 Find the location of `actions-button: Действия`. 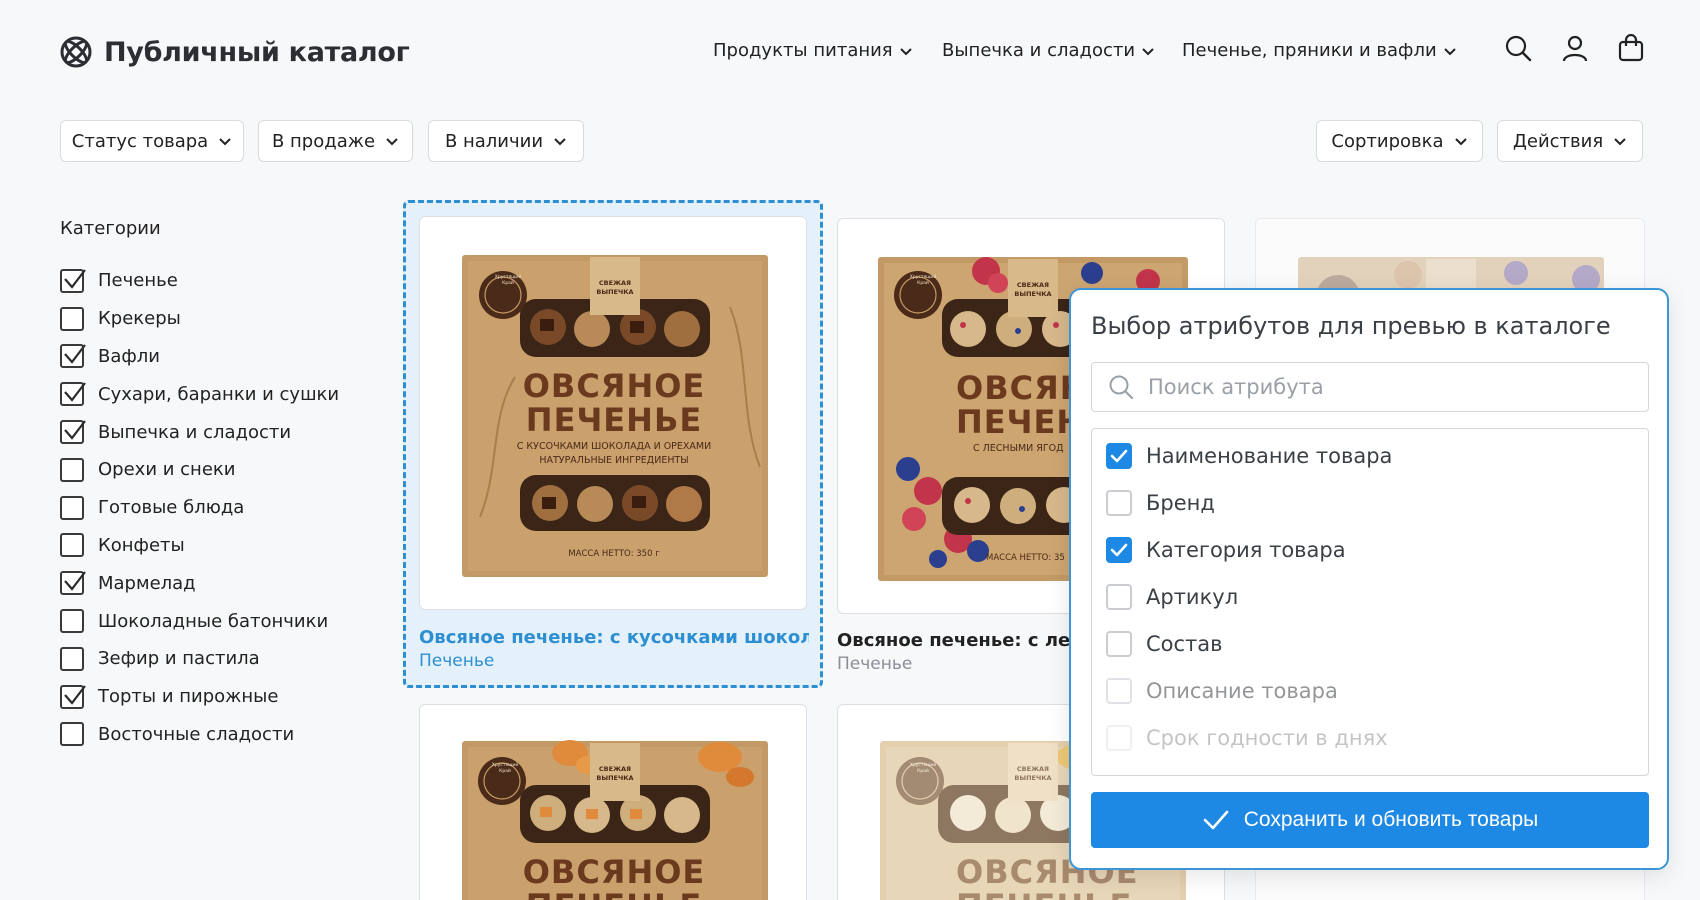

actions-button: Действия is located at coordinates (1570, 141).